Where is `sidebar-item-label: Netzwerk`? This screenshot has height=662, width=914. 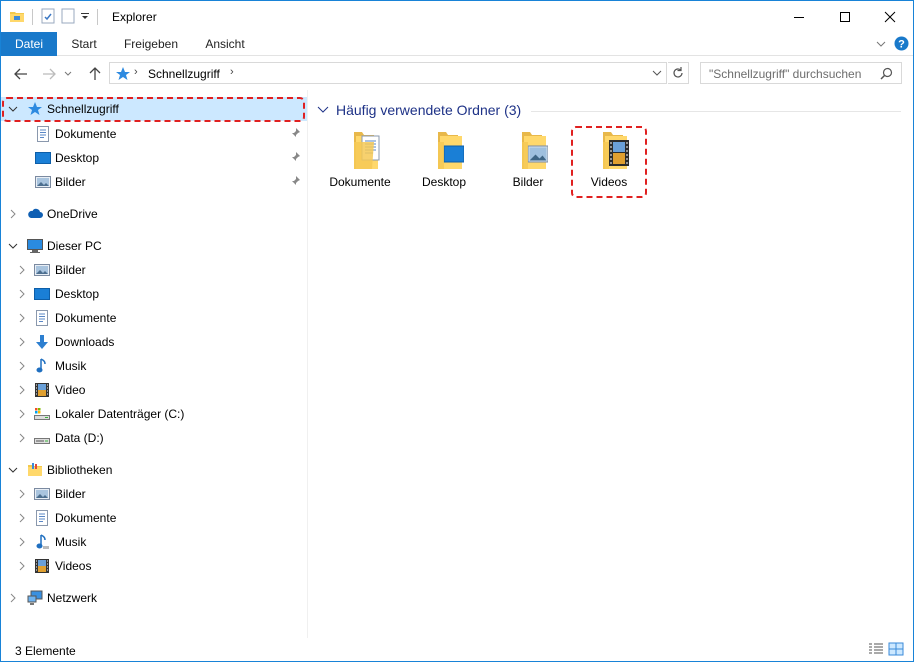 sidebar-item-label: Netzwerk is located at coordinates (72, 598).